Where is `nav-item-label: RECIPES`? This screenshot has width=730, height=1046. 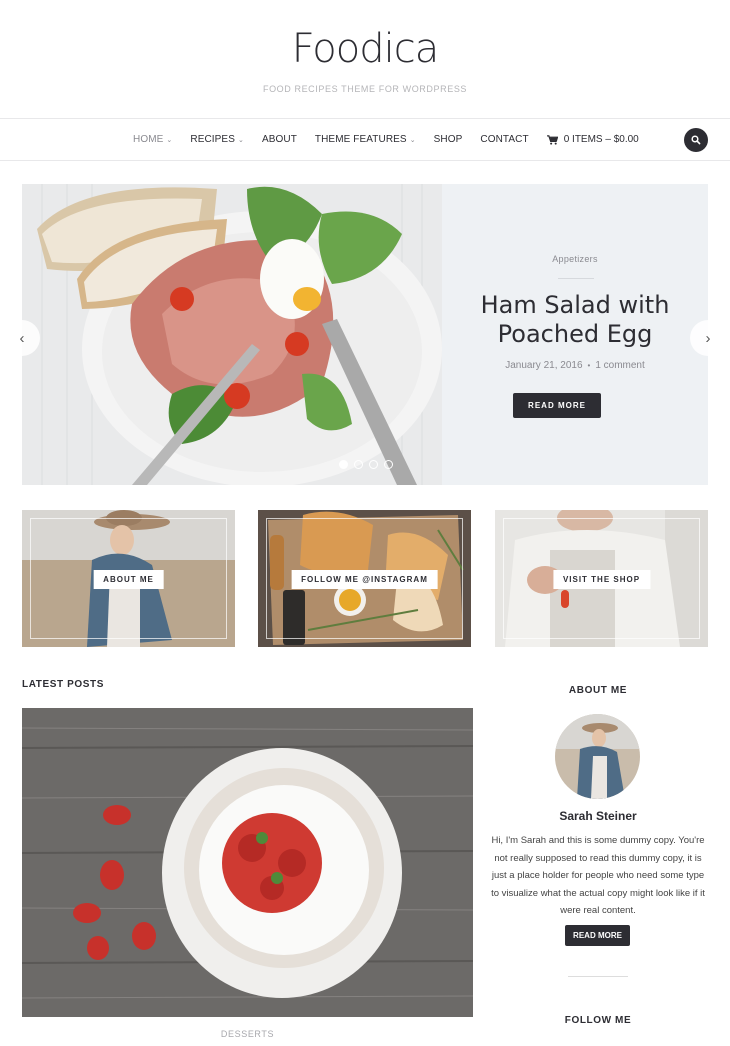
nav-item-label: RECIPES is located at coordinates (212, 139).